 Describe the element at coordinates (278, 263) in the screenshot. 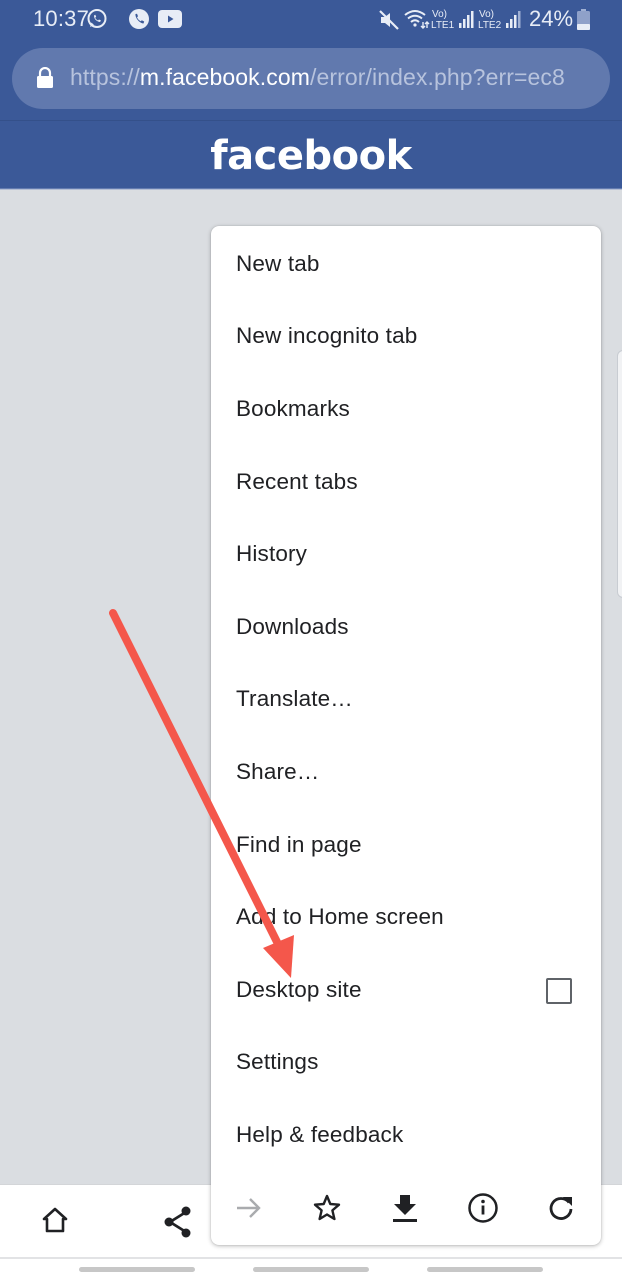

I see `menu-item-label: New tab` at that location.